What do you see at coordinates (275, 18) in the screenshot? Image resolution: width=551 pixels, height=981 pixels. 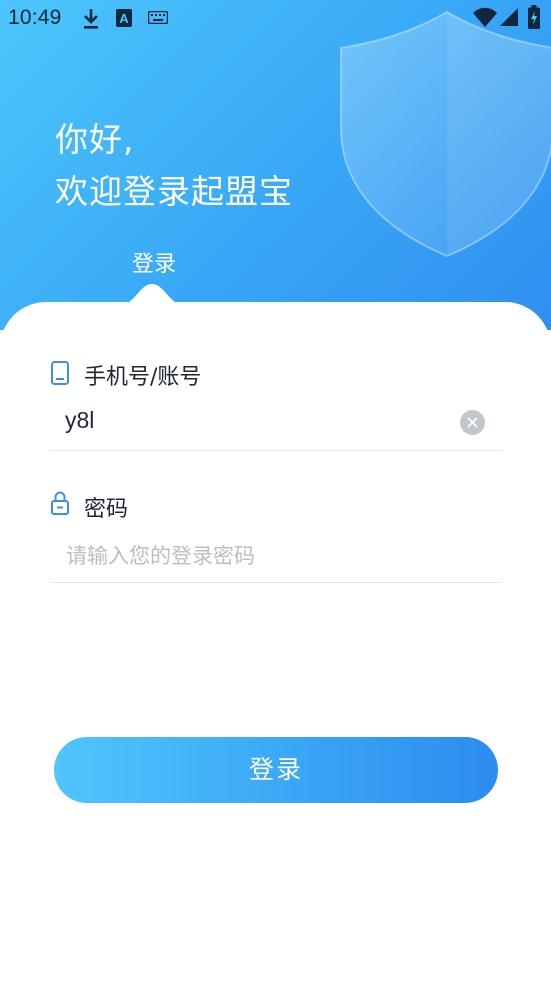 I see `status-bar: 10:49 A` at bounding box center [275, 18].